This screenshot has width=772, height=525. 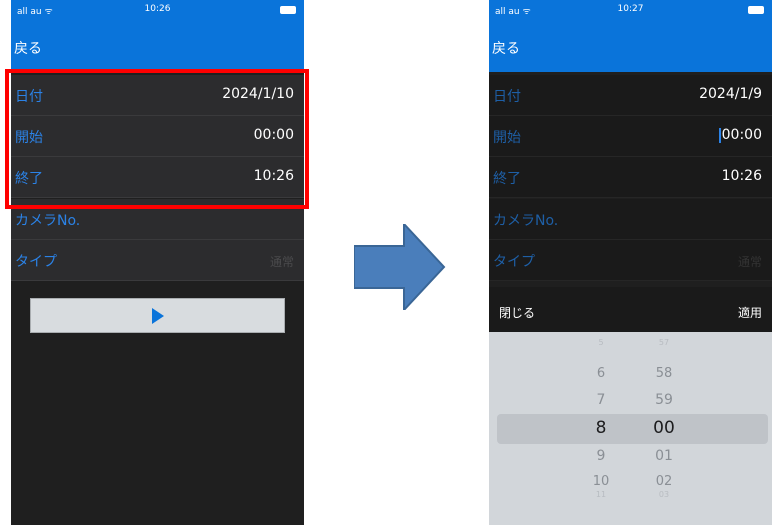 What do you see at coordinates (507, 138) in the screenshot?
I see `start-label: 開始` at bounding box center [507, 138].